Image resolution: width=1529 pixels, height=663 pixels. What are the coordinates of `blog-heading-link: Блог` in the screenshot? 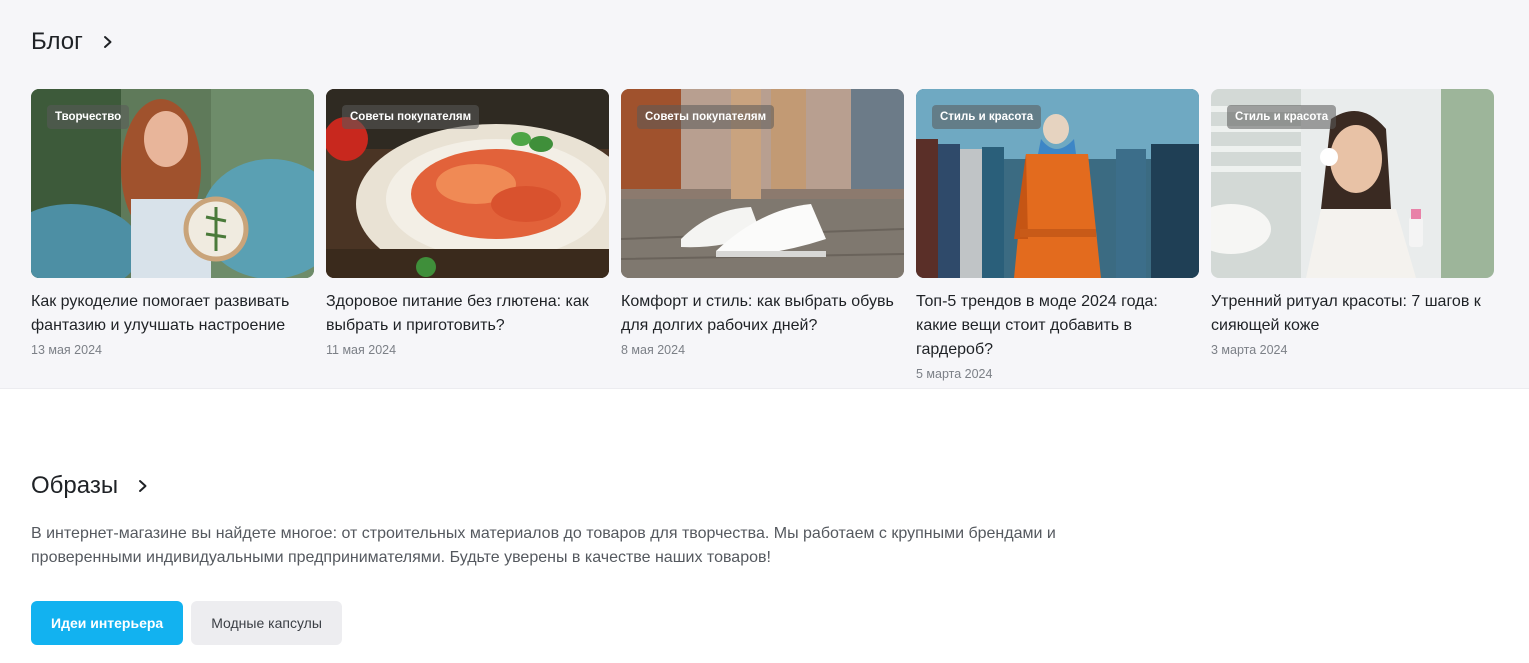 It's located at (73, 42).